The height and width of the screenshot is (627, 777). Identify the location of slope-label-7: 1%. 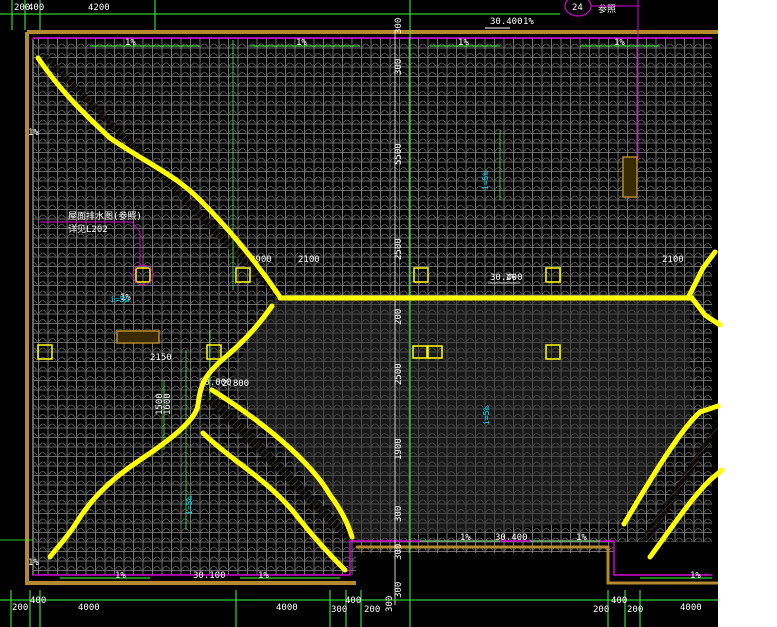
(120, 576).